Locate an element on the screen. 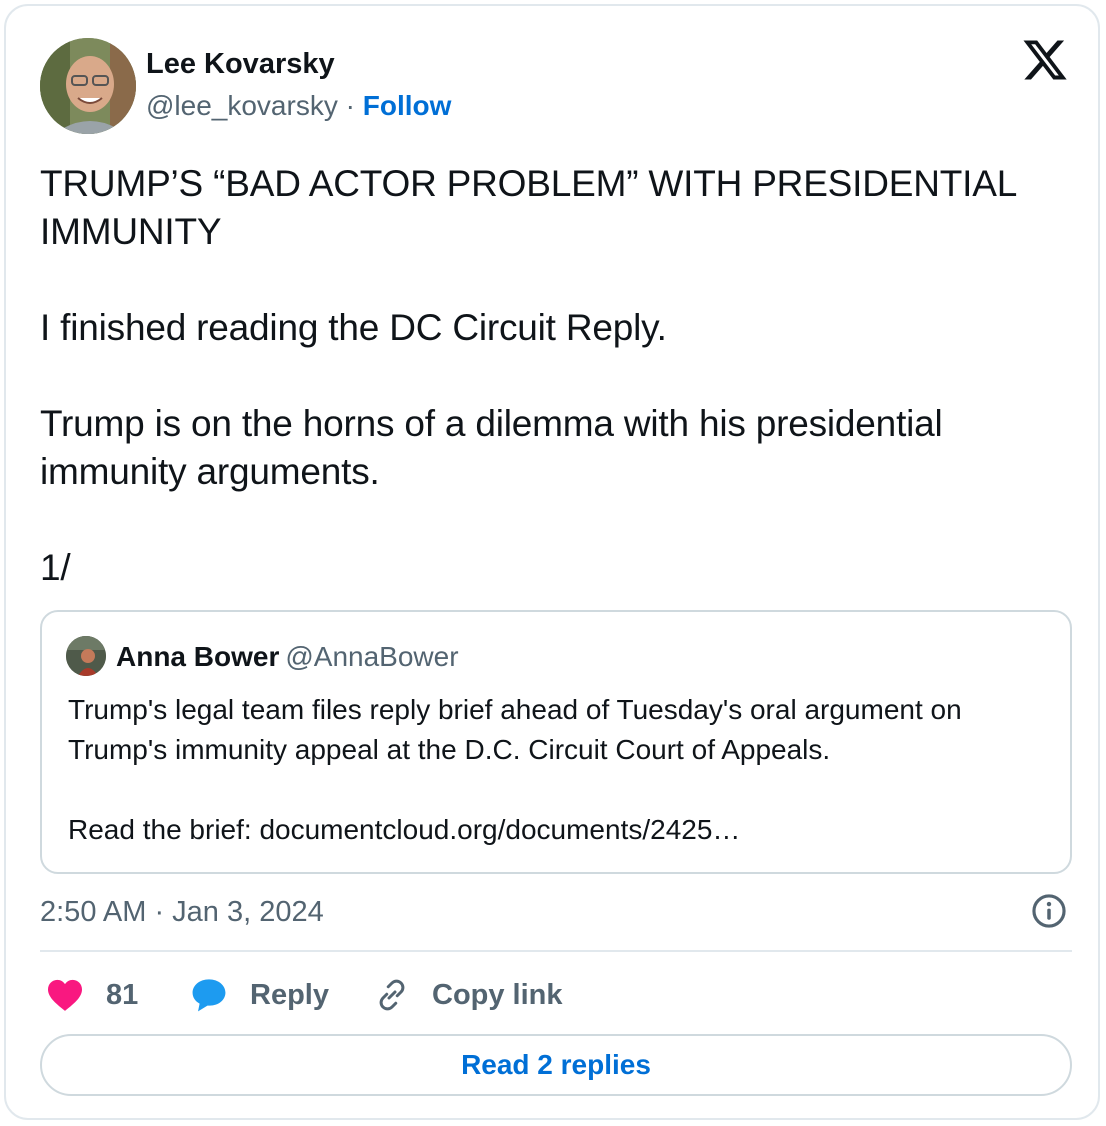  author-handle: @lee_kovarsky is located at coordinates (242, 105).